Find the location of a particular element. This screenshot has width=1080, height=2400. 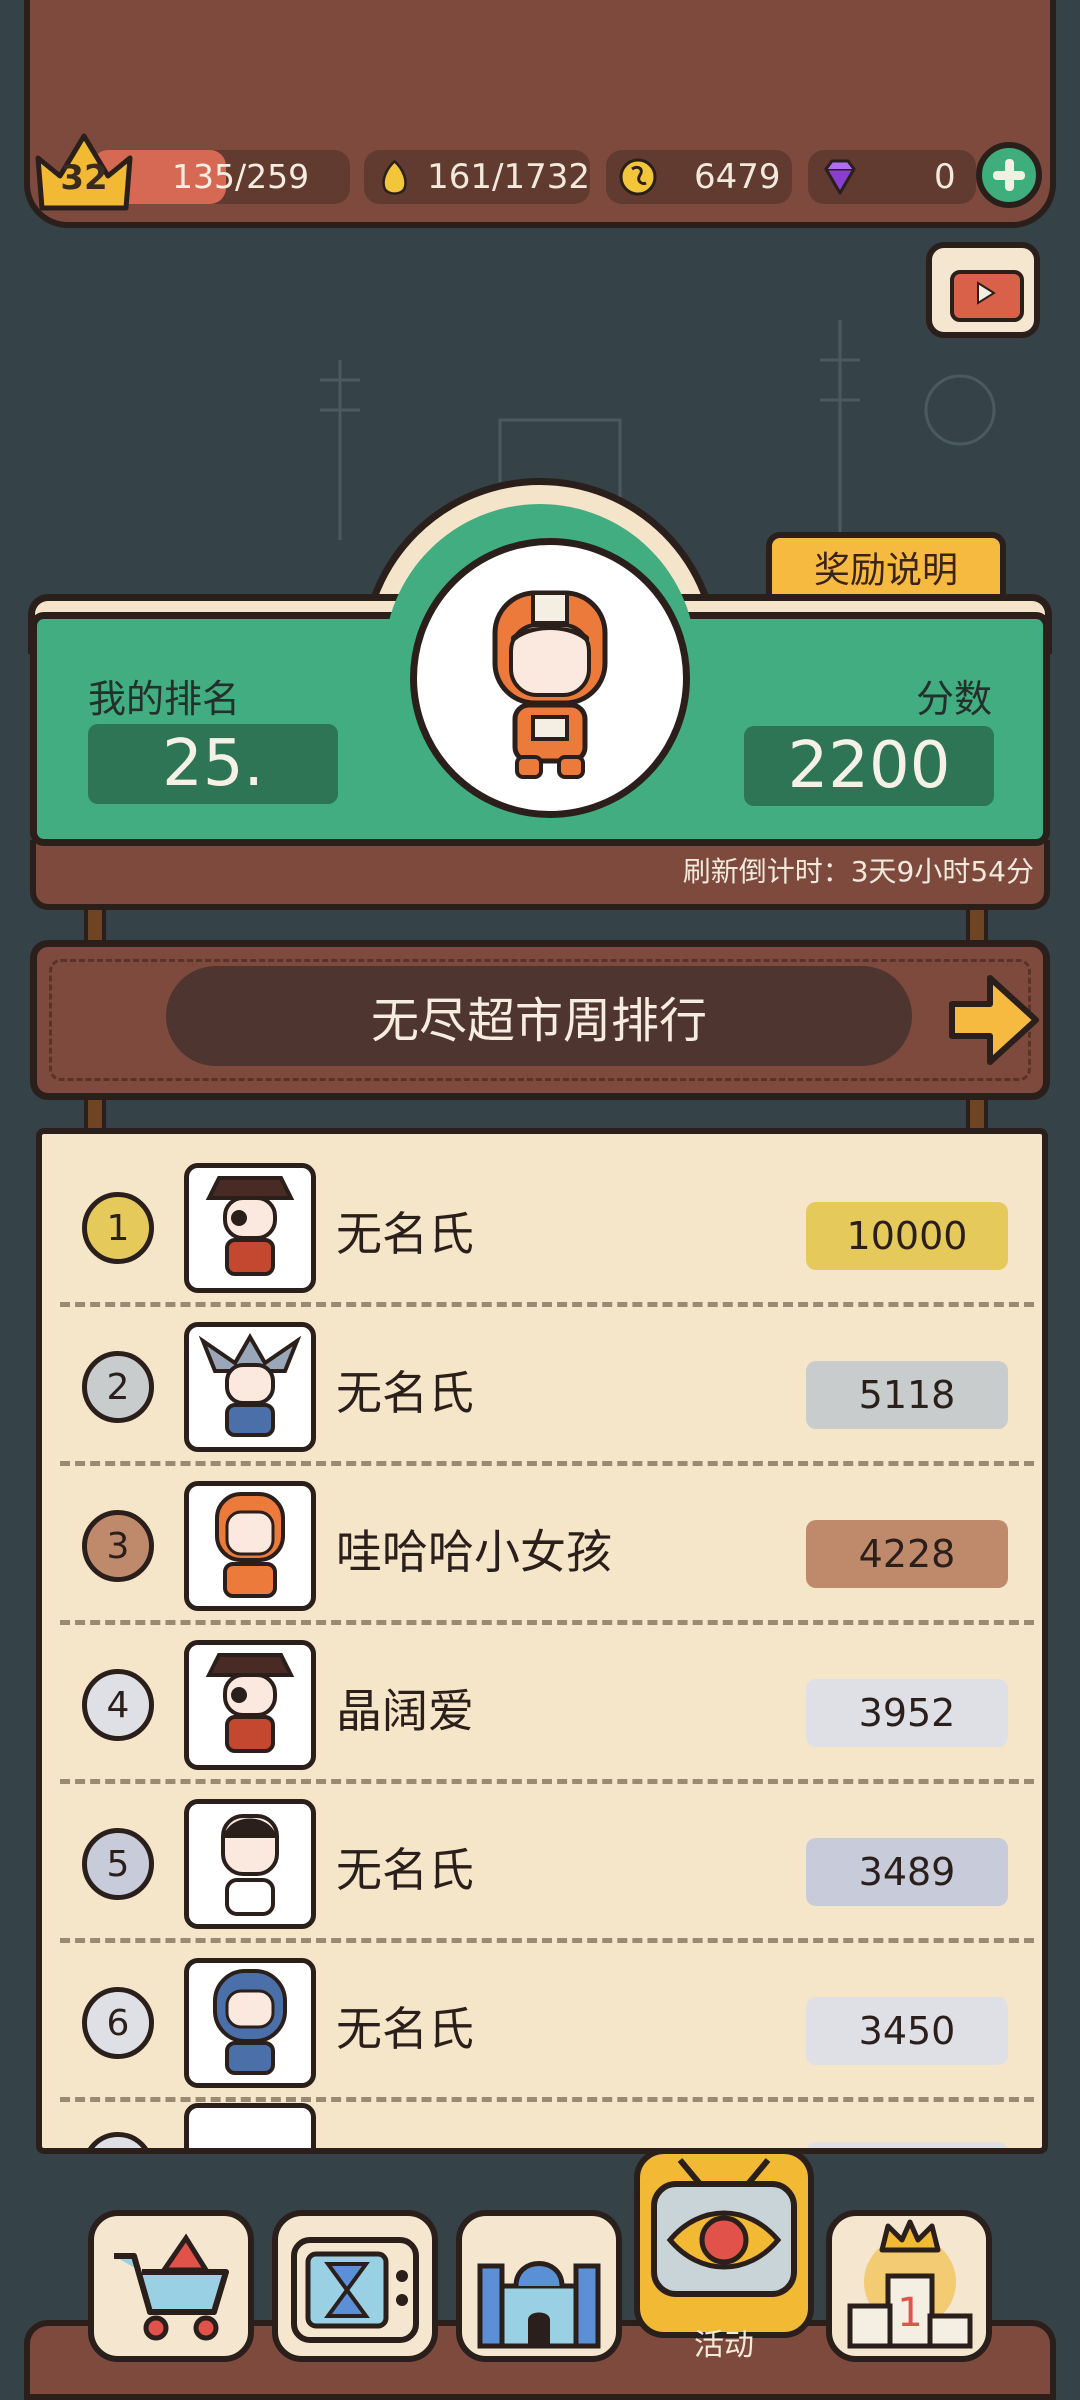

tv-hourglass-icon is located at coordinates (355, 2290).